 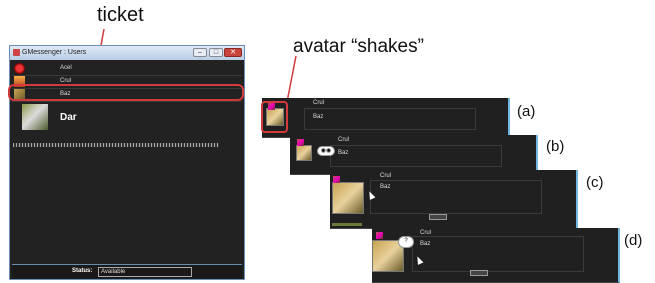 I want to click on eyes-bubble-icon: ◉◉, so click(x=326, y=151).